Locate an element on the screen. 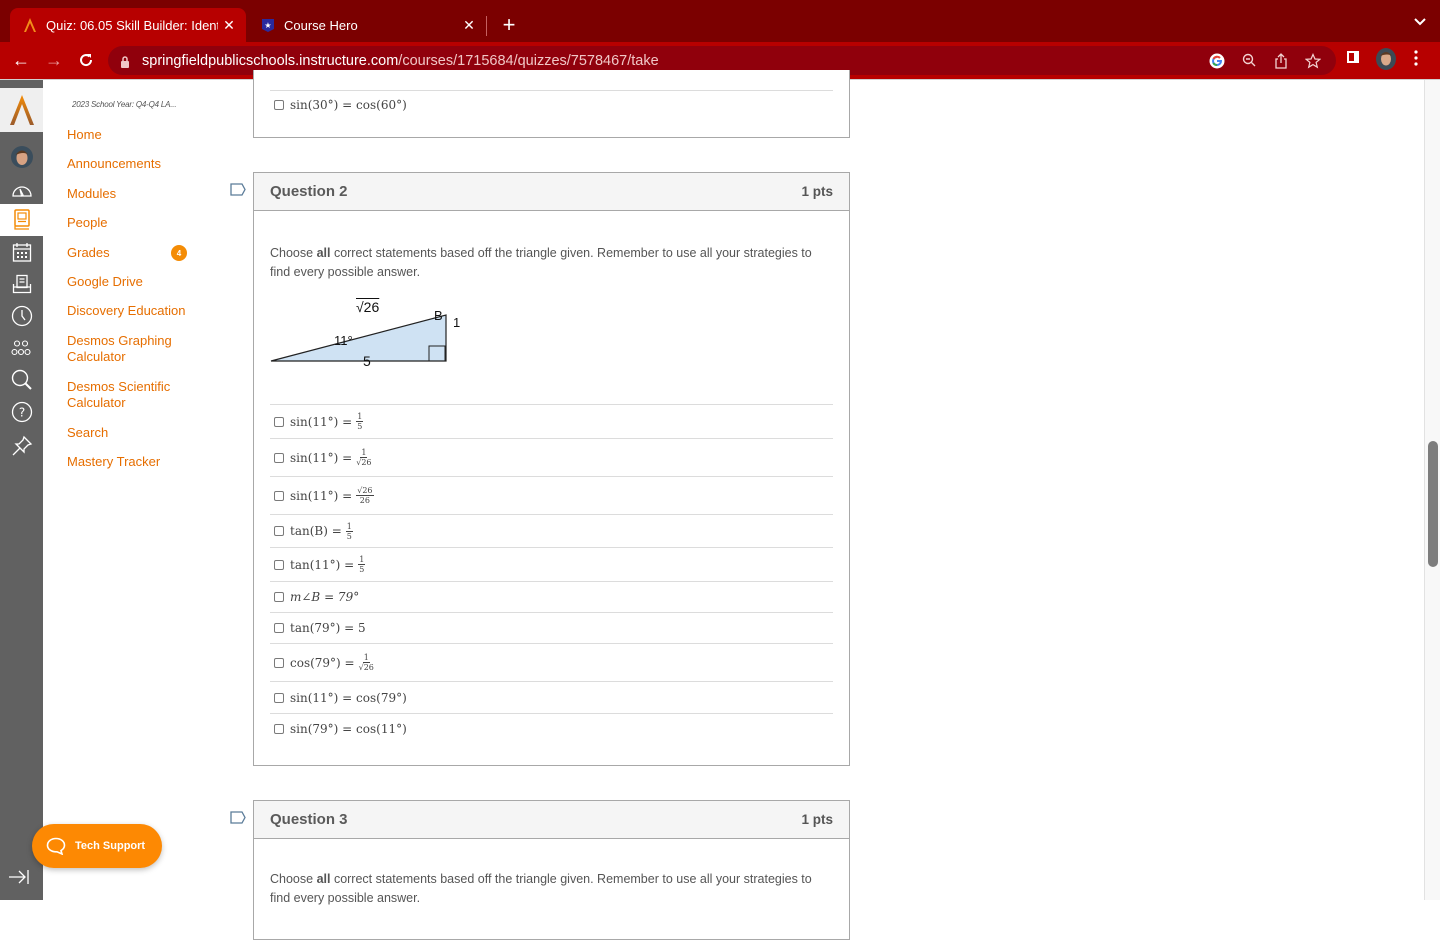 The image size is (1440, 940). answer-lhs: sin(11°) = is located at coordinates (321, 457).